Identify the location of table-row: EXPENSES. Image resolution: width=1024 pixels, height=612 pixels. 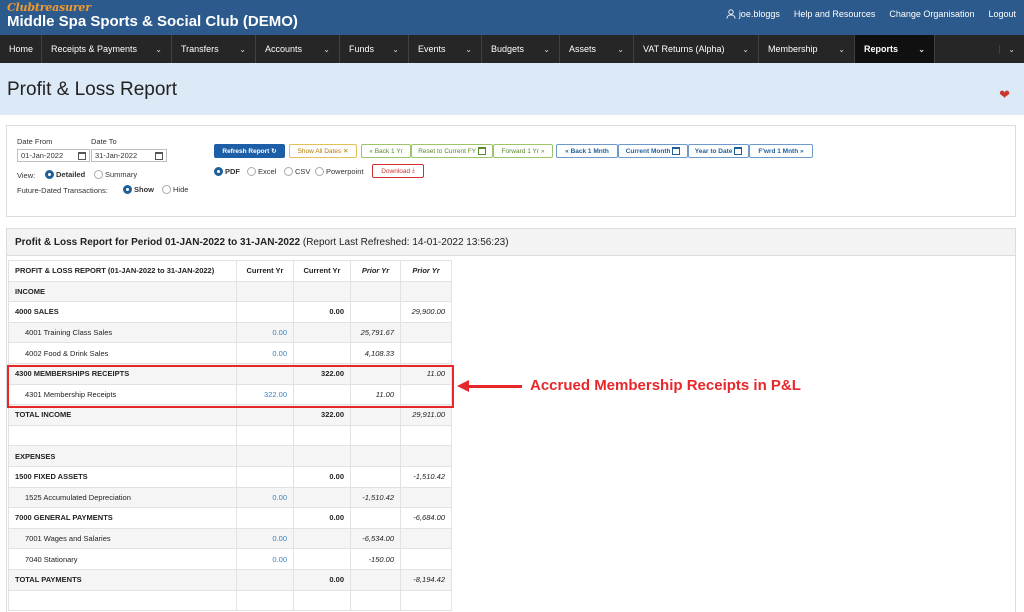
(230, 456).